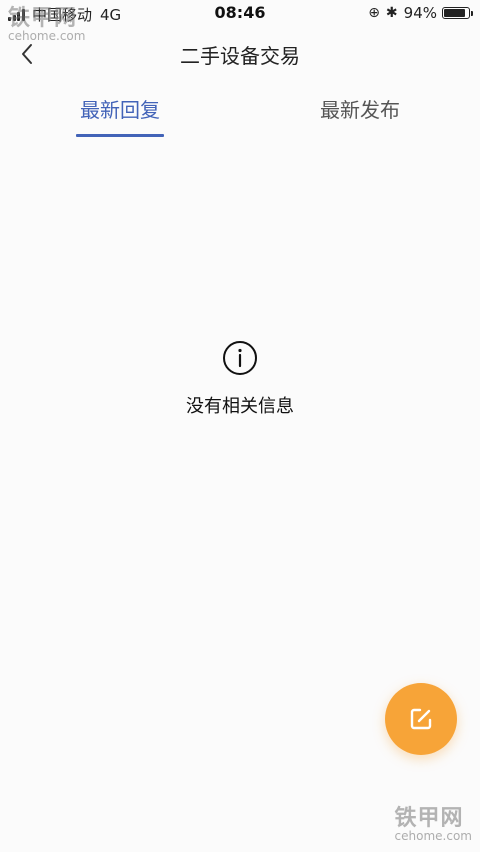 This screenshot has width=480, height=852. What do you see at coordinates (374, 13) in the screenshot?
I see `orientation-lock-icon: ⊕` at bounding box center [374, 13].